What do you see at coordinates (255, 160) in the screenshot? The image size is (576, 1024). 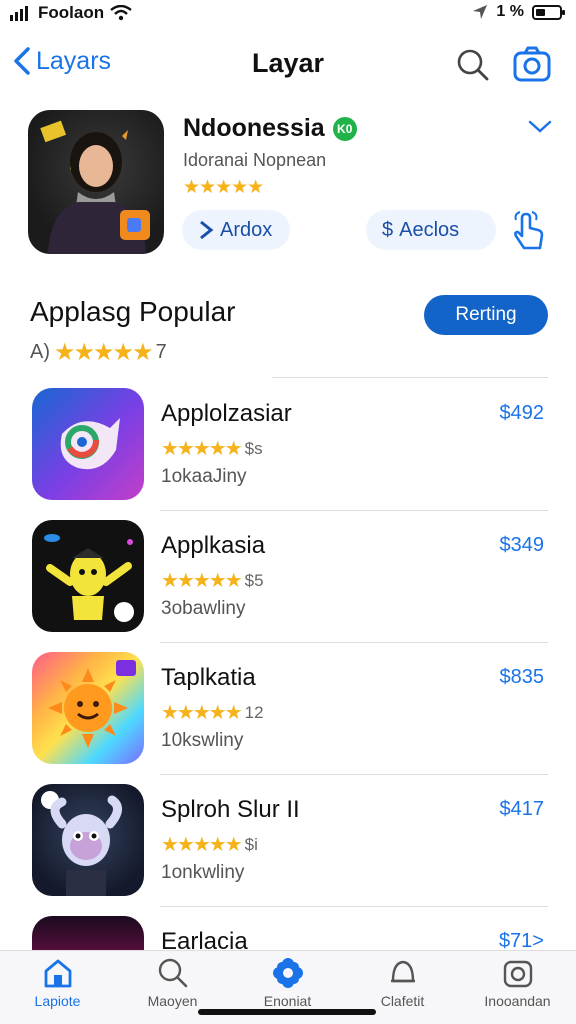 I see `featured-app-subtitle: Idoranai Nopnean` at bounding box center [255, 160].